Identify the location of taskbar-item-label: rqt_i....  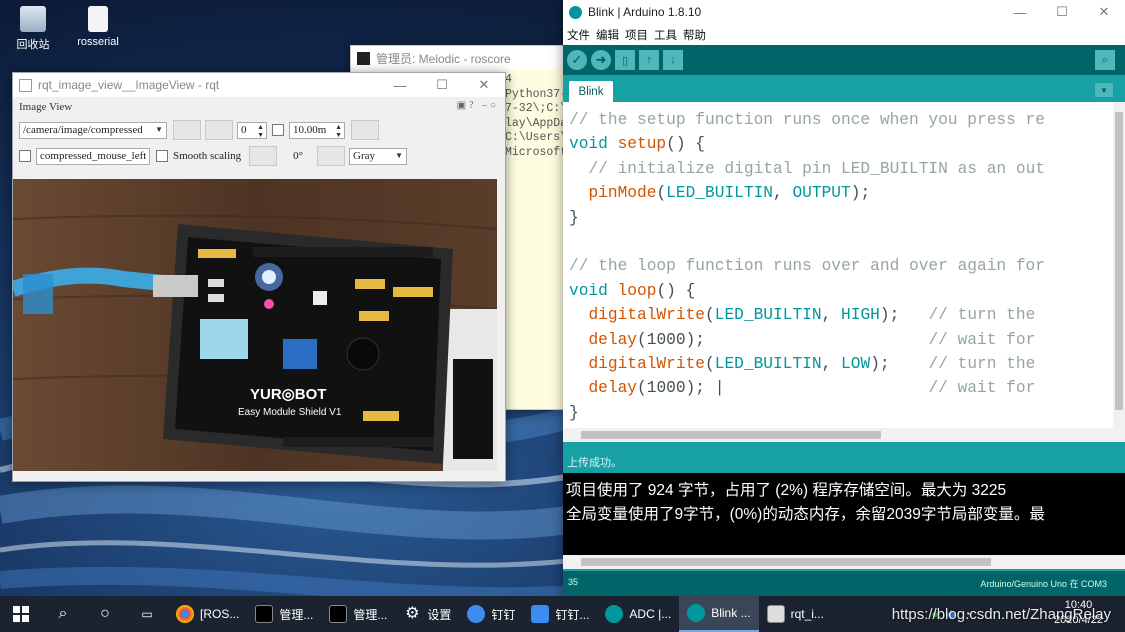
(807, 614).